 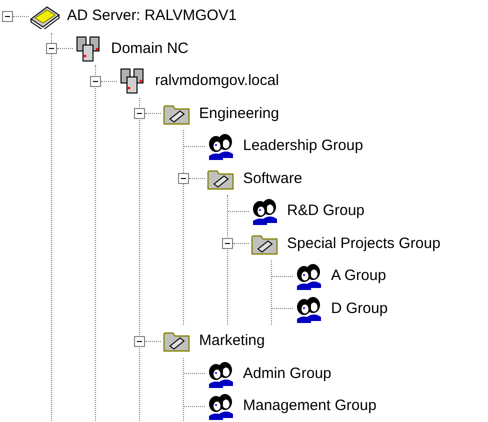 What do you see at coordinates (232, 341) in the screenshot?
I see `tree-item-label: Marketing` at bounding box center [232, 341].